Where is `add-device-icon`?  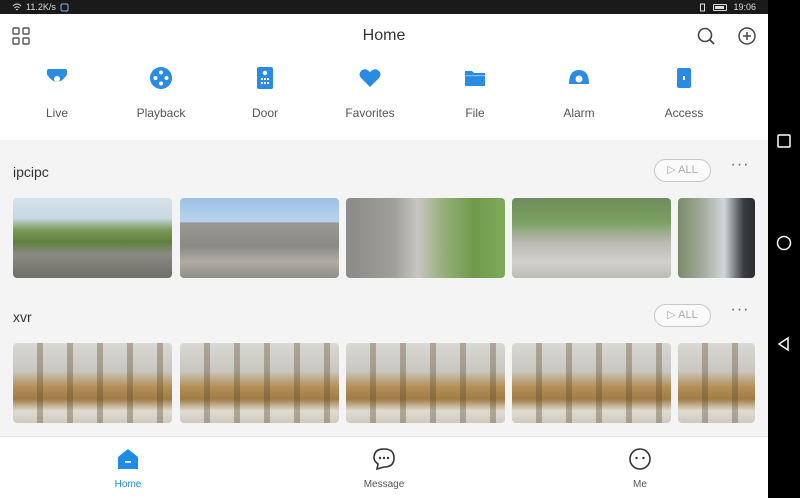
add-device-icon is located at coordinates (747, 36).